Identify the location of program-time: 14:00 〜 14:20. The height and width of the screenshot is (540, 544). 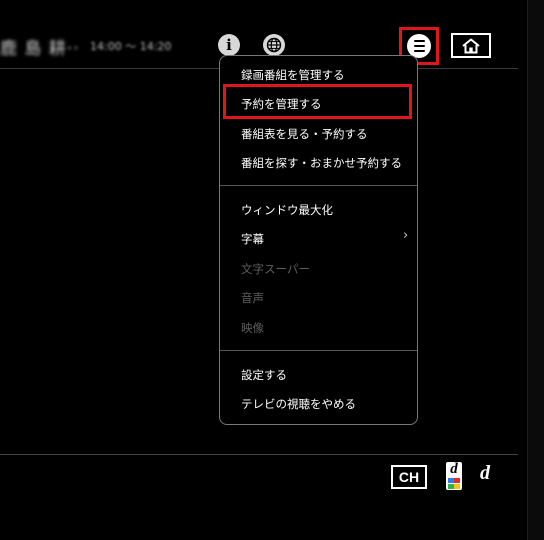
(131, 46).